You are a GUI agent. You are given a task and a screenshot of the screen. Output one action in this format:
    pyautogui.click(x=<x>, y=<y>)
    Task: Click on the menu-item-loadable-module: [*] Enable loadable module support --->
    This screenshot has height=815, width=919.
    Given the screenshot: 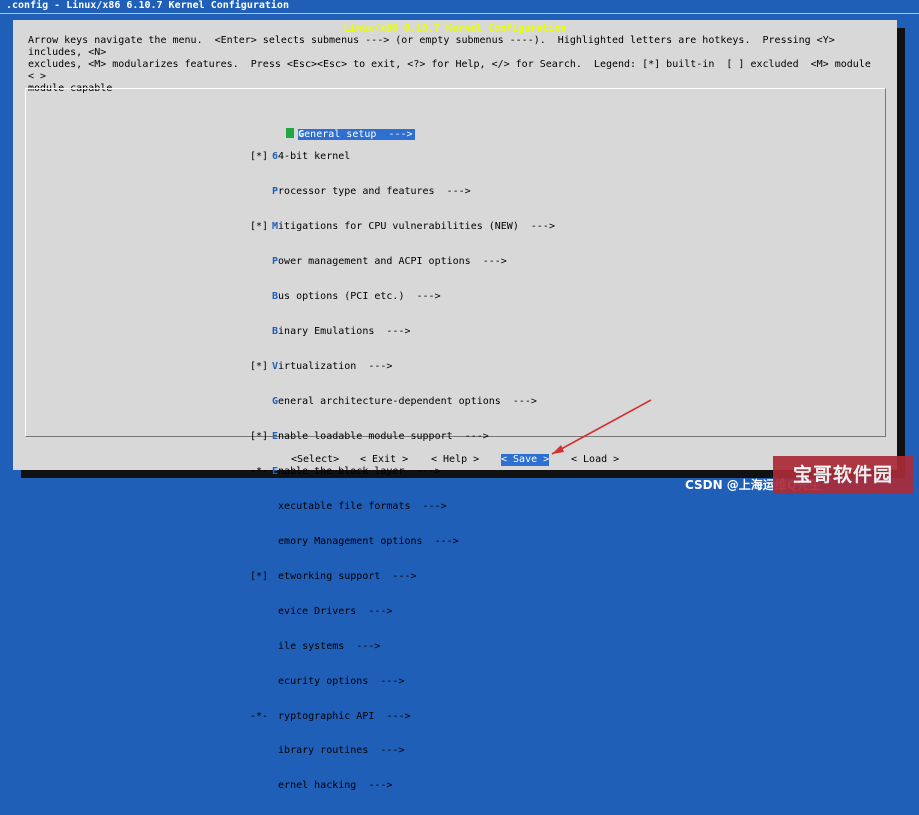 What is the action you would take?
    pyautogui.click(x=402, y=437)
    